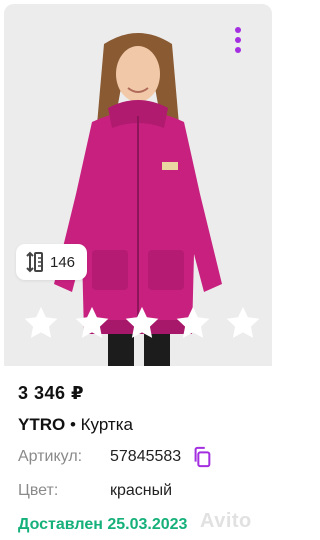 The image size is (320, 540). Describe the element at coordinates (143, 425) in the screenshot. I see `product-title: YTRO • Куртка` at that location.